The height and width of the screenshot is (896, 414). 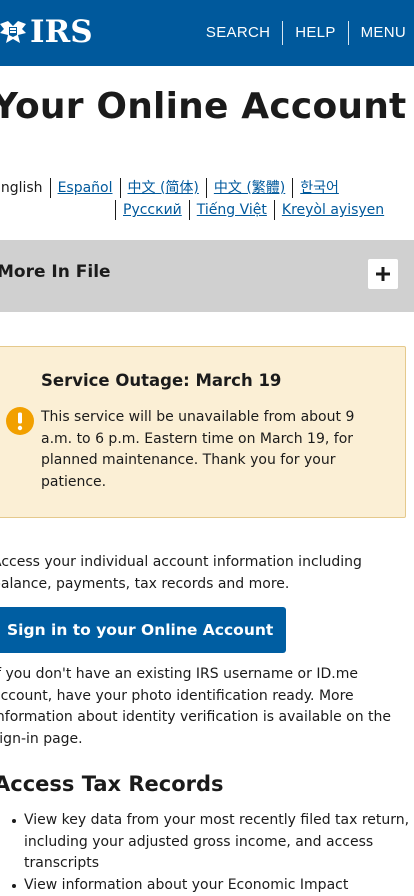 I want to click on nav-menu: MENU, so click(x=381, y=33).